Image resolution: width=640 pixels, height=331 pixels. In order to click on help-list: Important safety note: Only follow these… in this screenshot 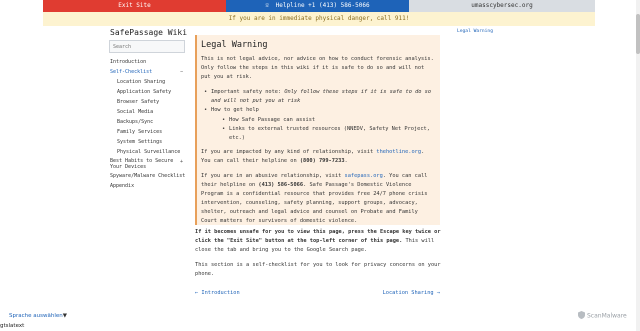, I will do `click(318, 115)`.